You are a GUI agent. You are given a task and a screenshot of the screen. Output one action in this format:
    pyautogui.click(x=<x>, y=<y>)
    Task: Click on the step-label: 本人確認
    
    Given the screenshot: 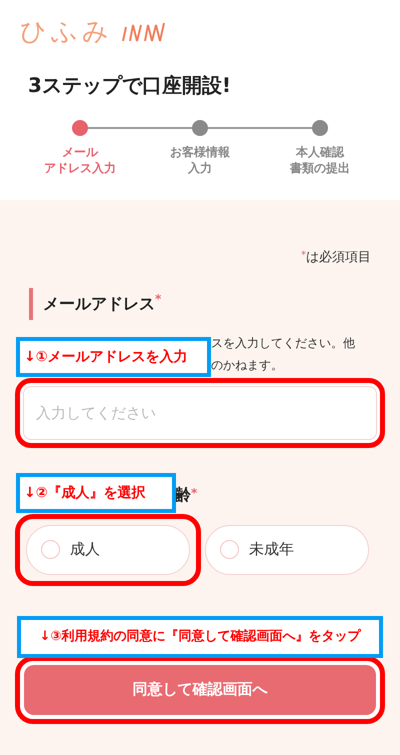 What is the action you would take?
    pyautogui.click(x=320, y=152)
    